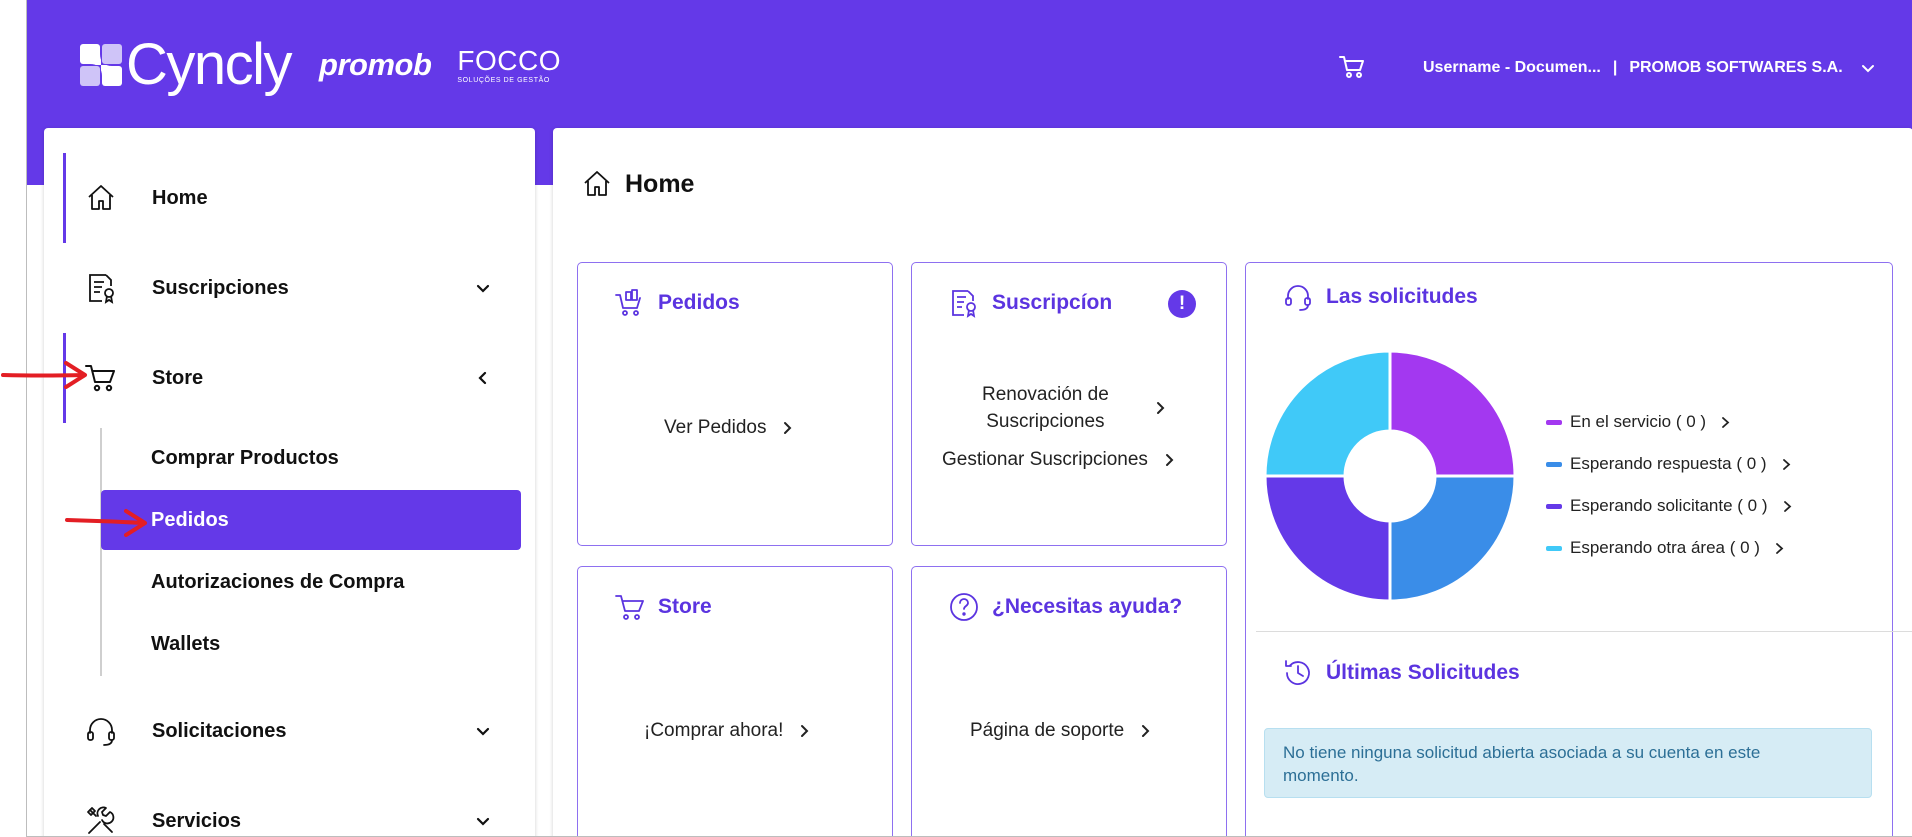  What do you see at coordinates (1638, 421) in the screenshot?
I see `legend-label: En el servicio ( 0 )` at bounding box center [1638, 421].